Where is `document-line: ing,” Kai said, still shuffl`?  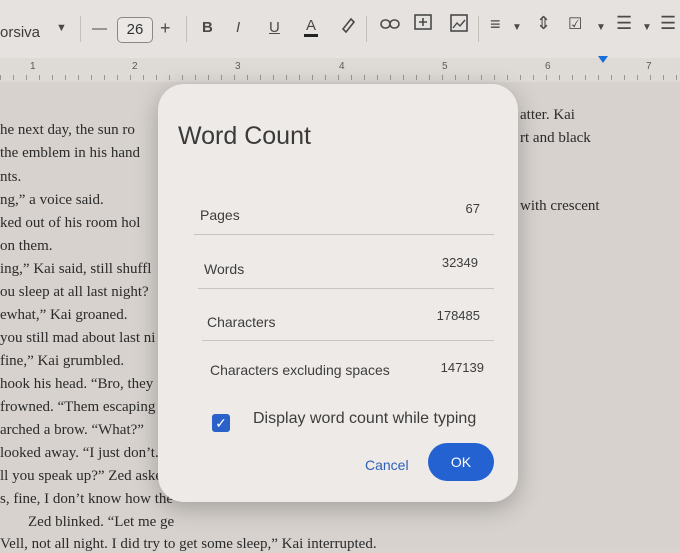
document-line: ing,” Kai said, still shuffl is located at coordinates (76, 269).